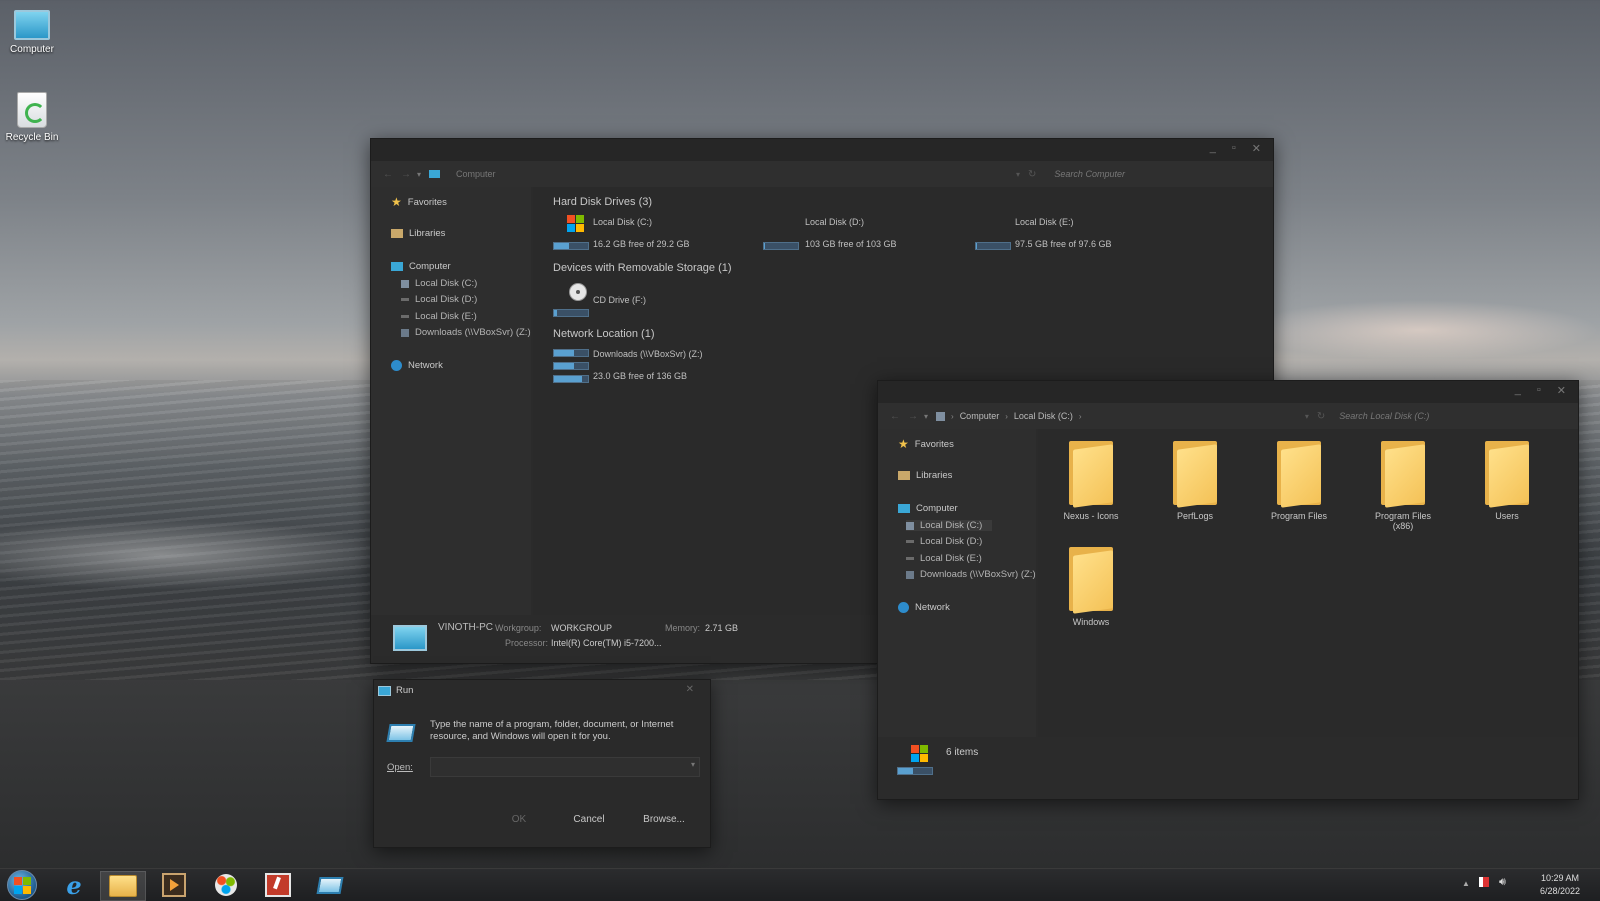 This screenshot has width=1600, height=901. What do you see at coordinates (518, 628) in the screenshot?
I see `workgroup-label: Workgroup:` at bounding box center [518, 628].